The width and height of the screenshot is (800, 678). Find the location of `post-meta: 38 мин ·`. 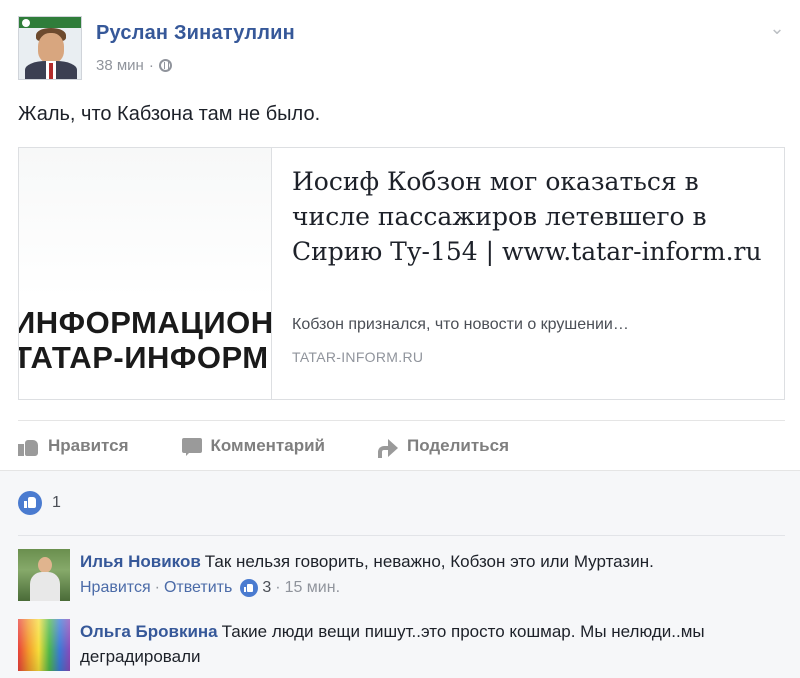

post-meta: 38 мин · is located at coordinates (134, 65).